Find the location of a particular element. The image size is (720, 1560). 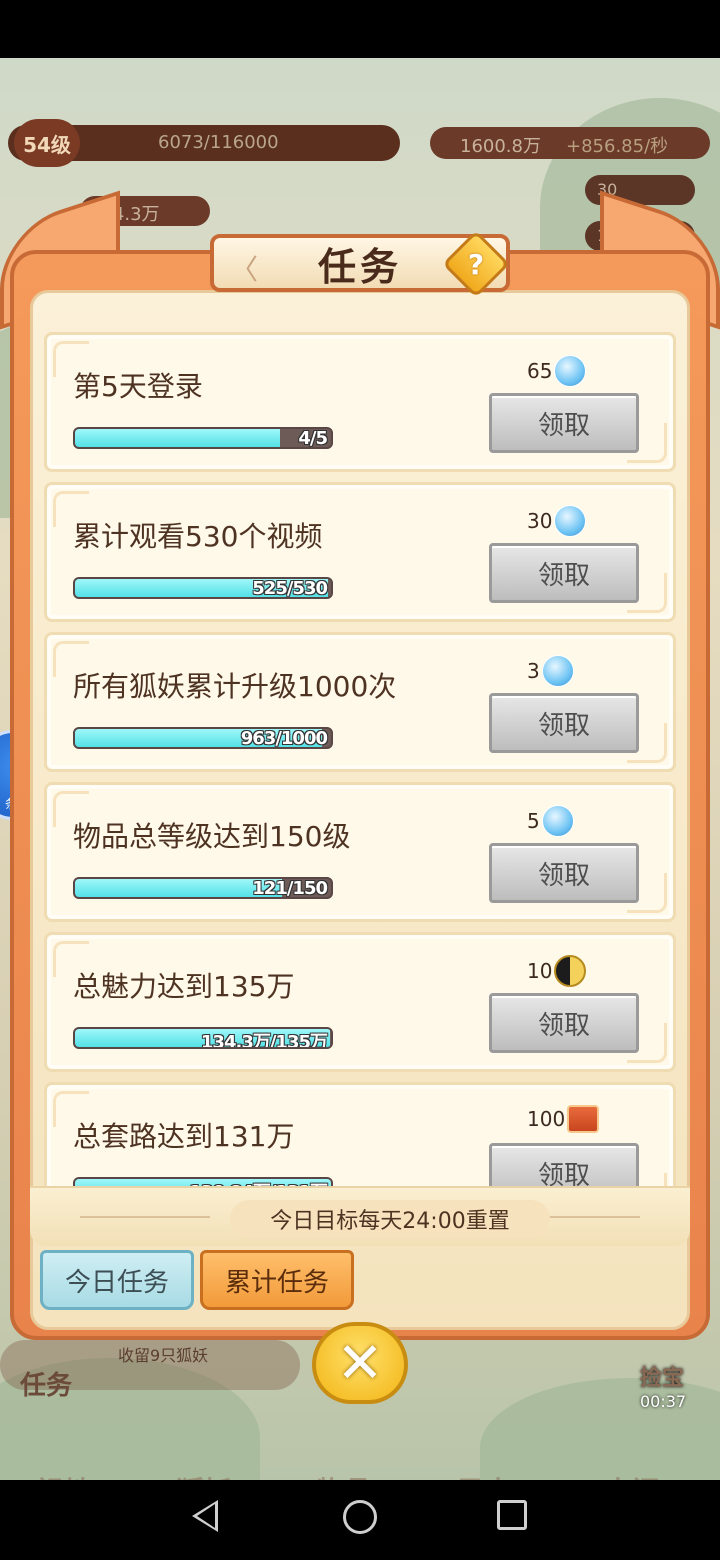

close-button: ✕ is located at coordinates (360, 1363).